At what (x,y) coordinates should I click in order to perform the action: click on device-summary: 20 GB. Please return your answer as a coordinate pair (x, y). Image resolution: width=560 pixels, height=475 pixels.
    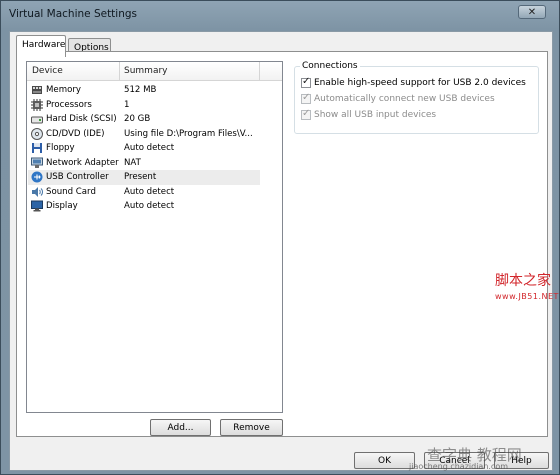
    Looking at the image, I should click on (137, 119).